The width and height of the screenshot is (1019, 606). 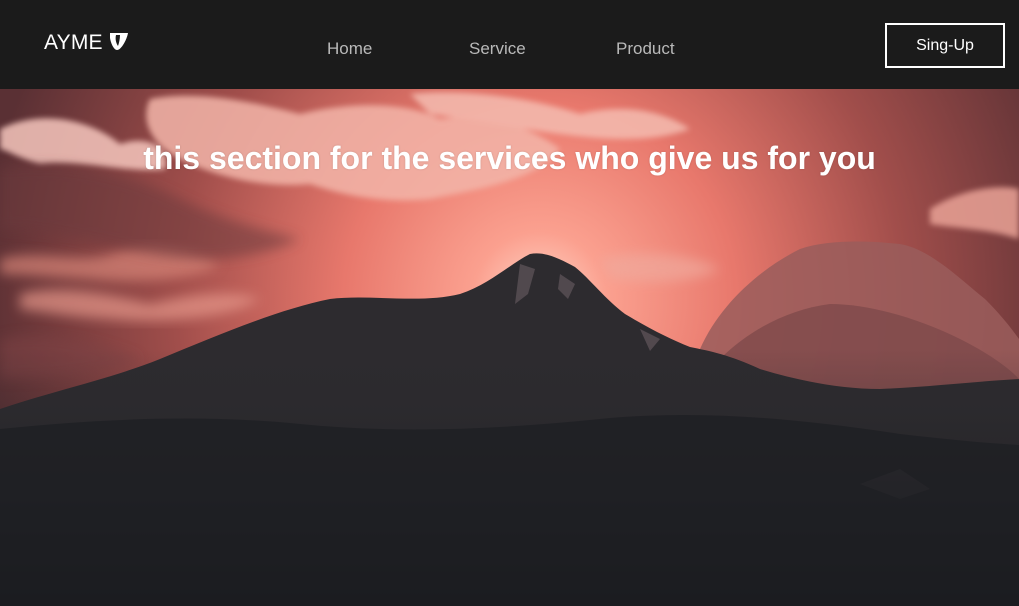 What do you see at coordinates (119, 41) in the screenshot?
I see `typo3-logo-icon` at bounding box center [119, 41].